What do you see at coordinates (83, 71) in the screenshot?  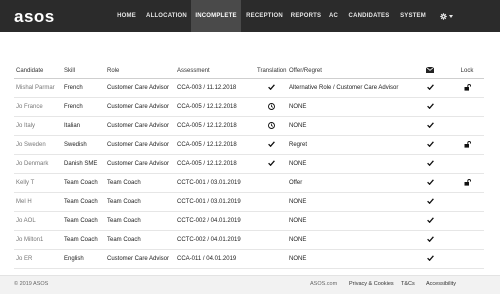 I see `column-header-skill: Skill` at bounding box center [83, 71].